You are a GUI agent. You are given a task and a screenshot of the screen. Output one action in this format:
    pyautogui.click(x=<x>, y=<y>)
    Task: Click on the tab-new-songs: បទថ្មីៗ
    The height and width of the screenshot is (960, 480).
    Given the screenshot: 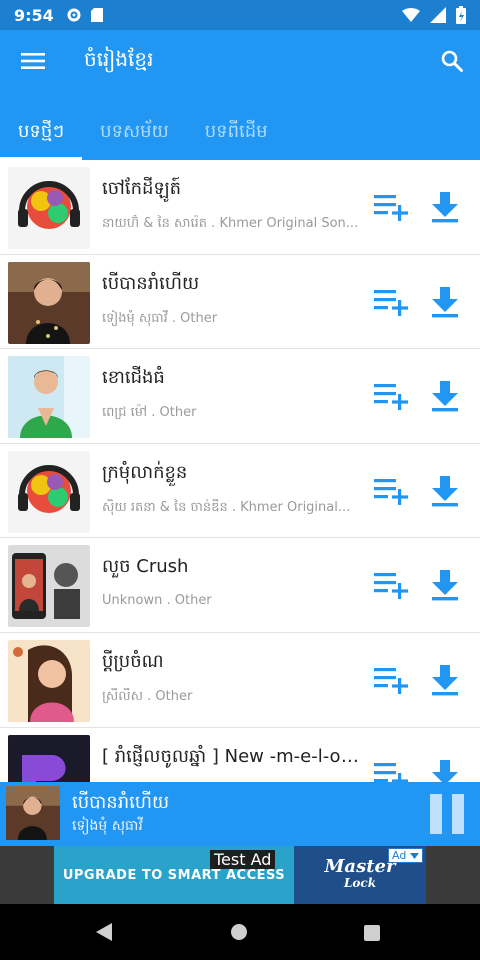 What is the action you would take?
    pyautogui.click(x=41, y=132)
    